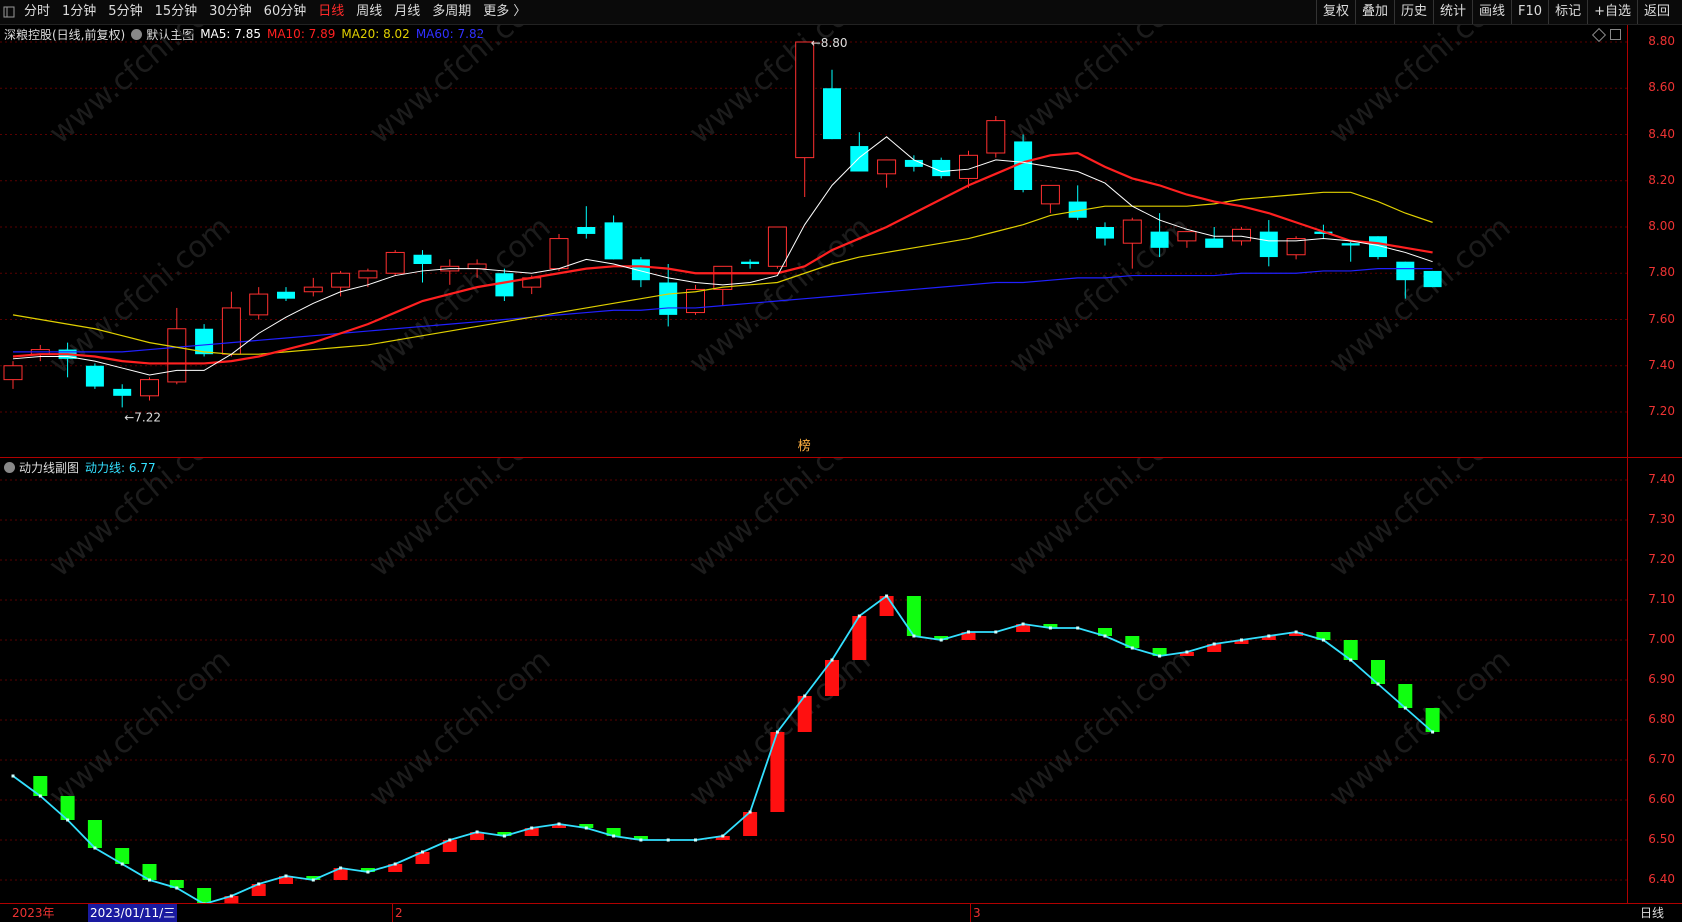 The height and width of the screenshot is (922, 1682). I want to click on toolbar-action: 叠加, so click(1374, 12).